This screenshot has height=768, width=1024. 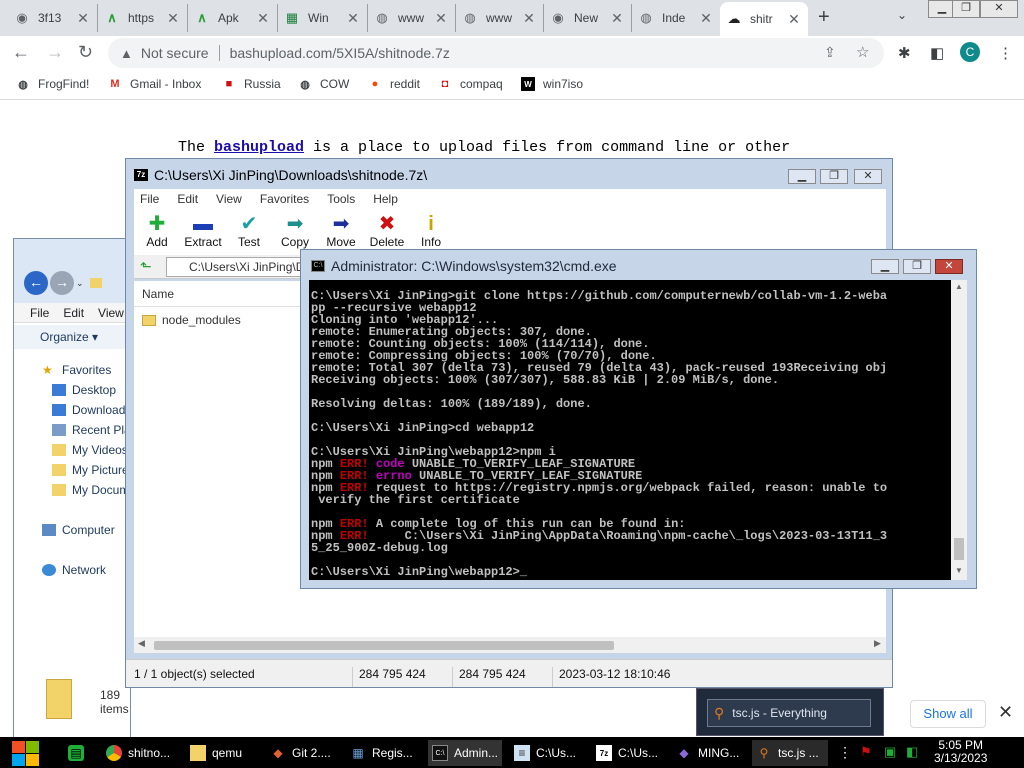 I want to click on url-text: bashupload.com/5XI5A/shitnode.7z, so click(x=340, y=53).